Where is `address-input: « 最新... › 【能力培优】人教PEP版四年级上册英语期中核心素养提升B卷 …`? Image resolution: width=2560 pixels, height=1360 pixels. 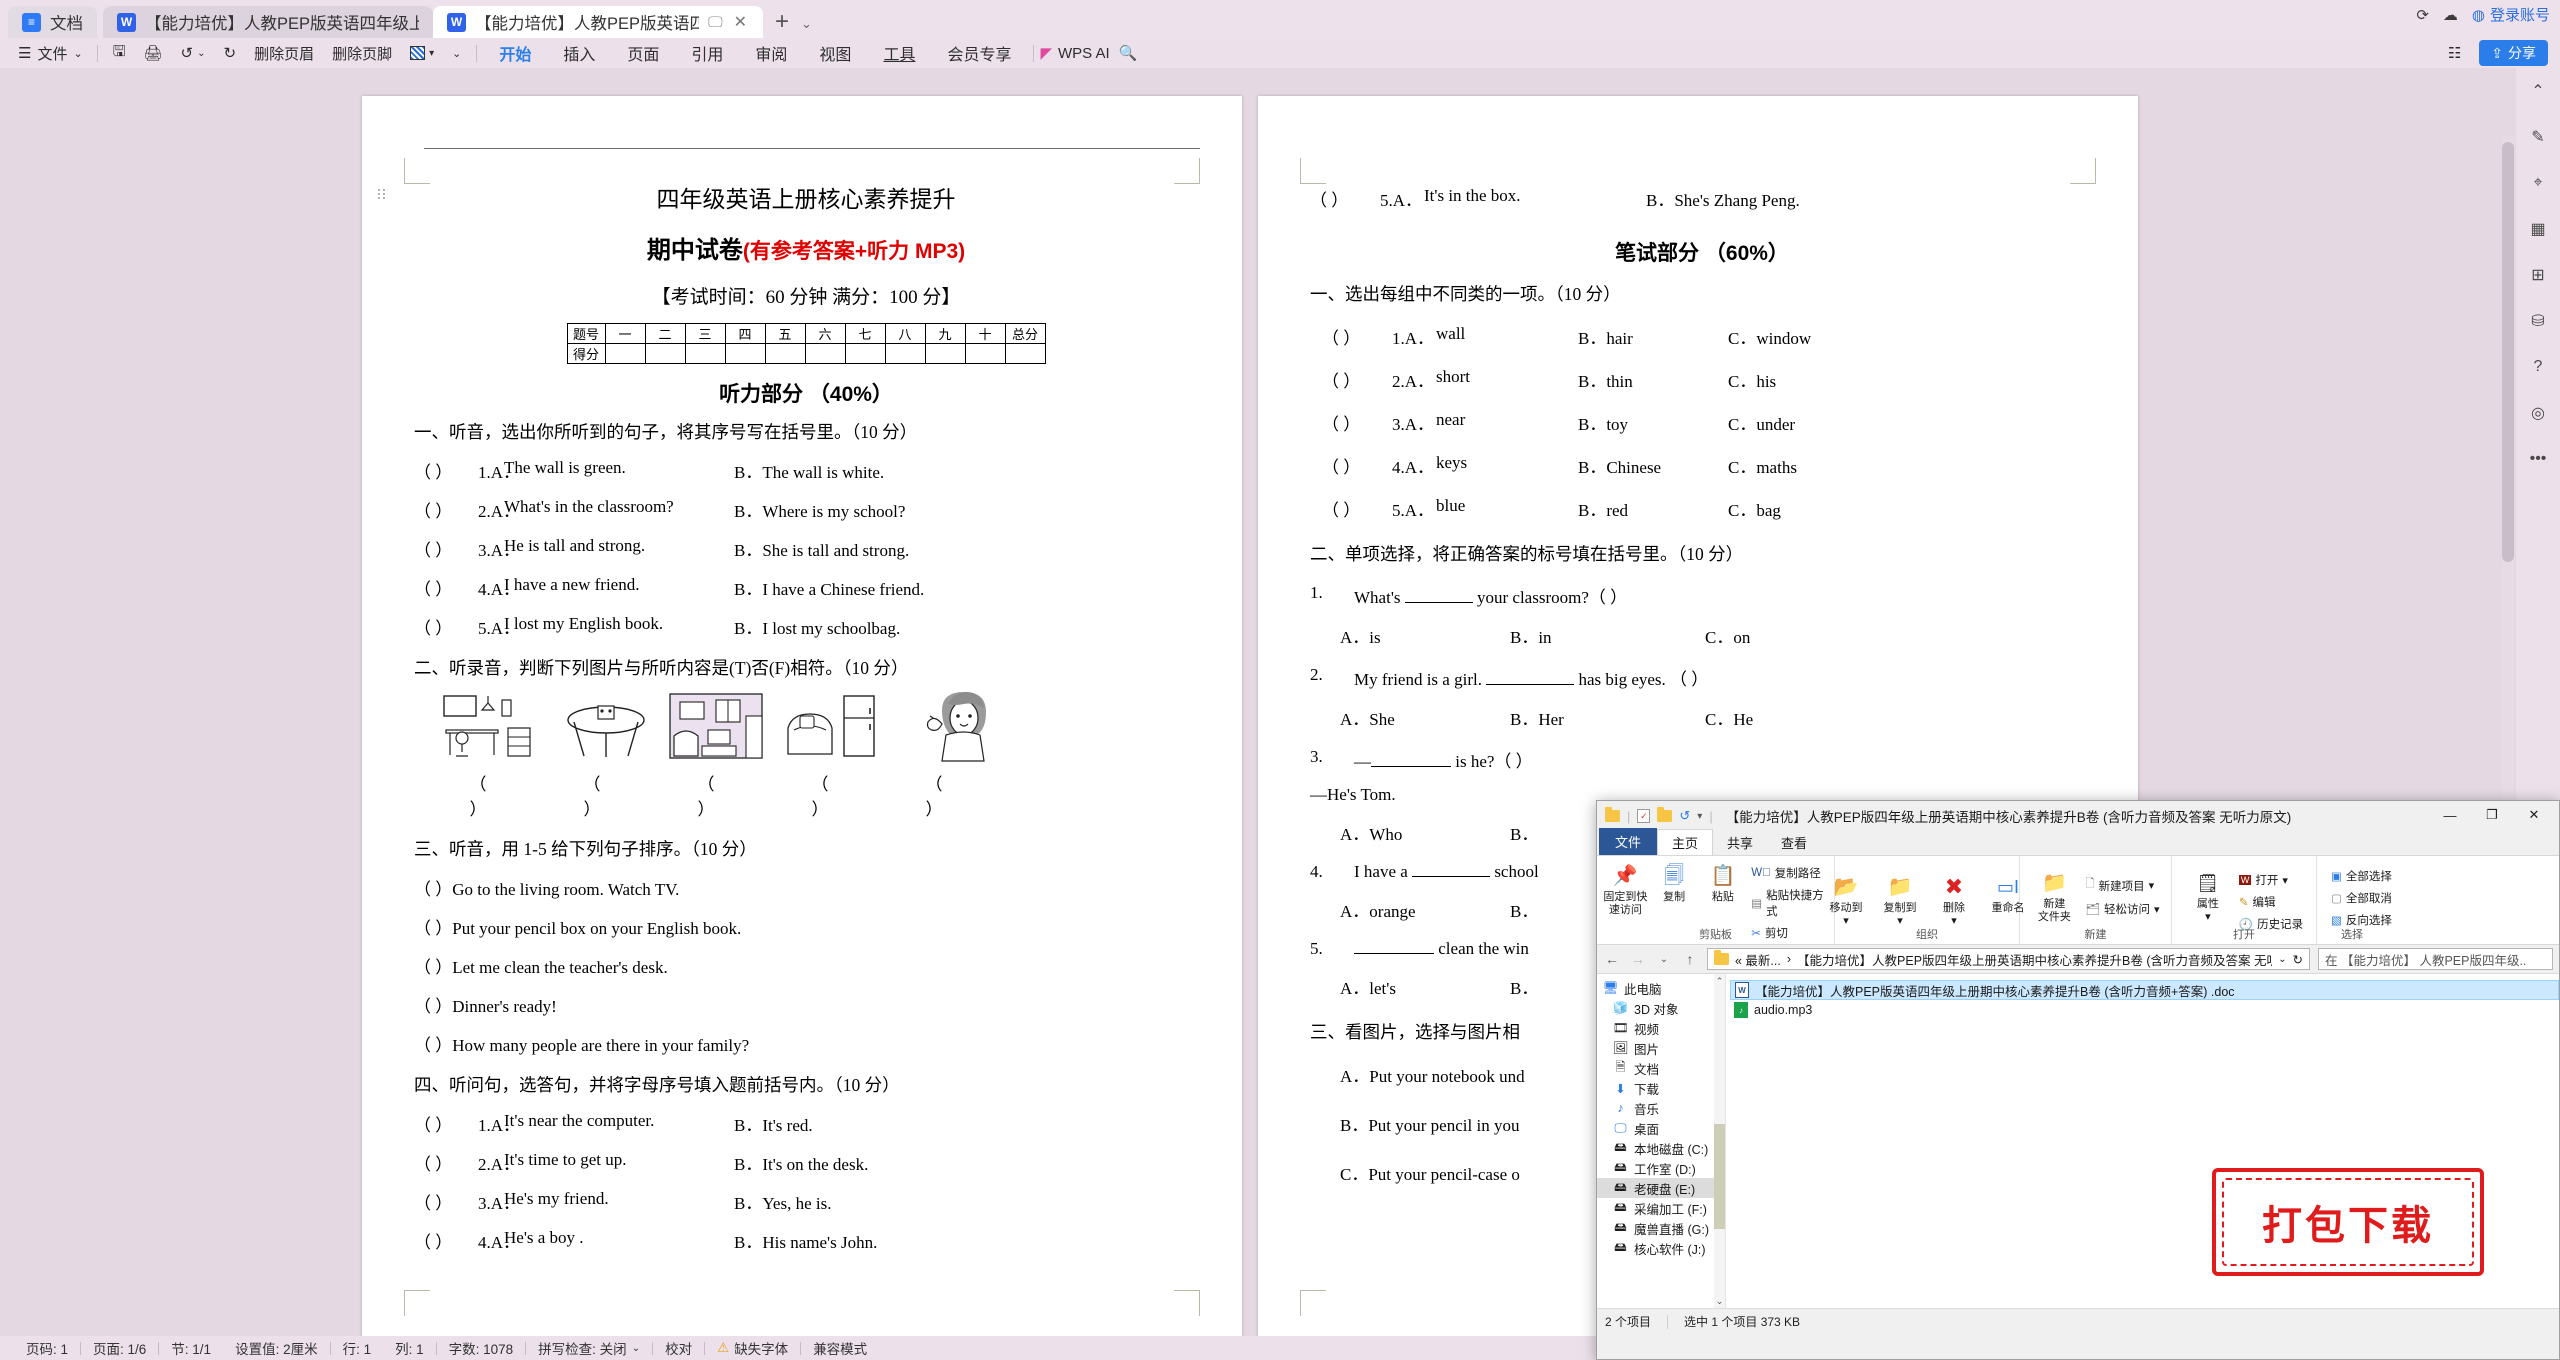 address-input: « 最新... › 【能力培优】人教PEP版四年级上册英语期中核心素养提升B卷 … is located at coordinates (2008, 959).